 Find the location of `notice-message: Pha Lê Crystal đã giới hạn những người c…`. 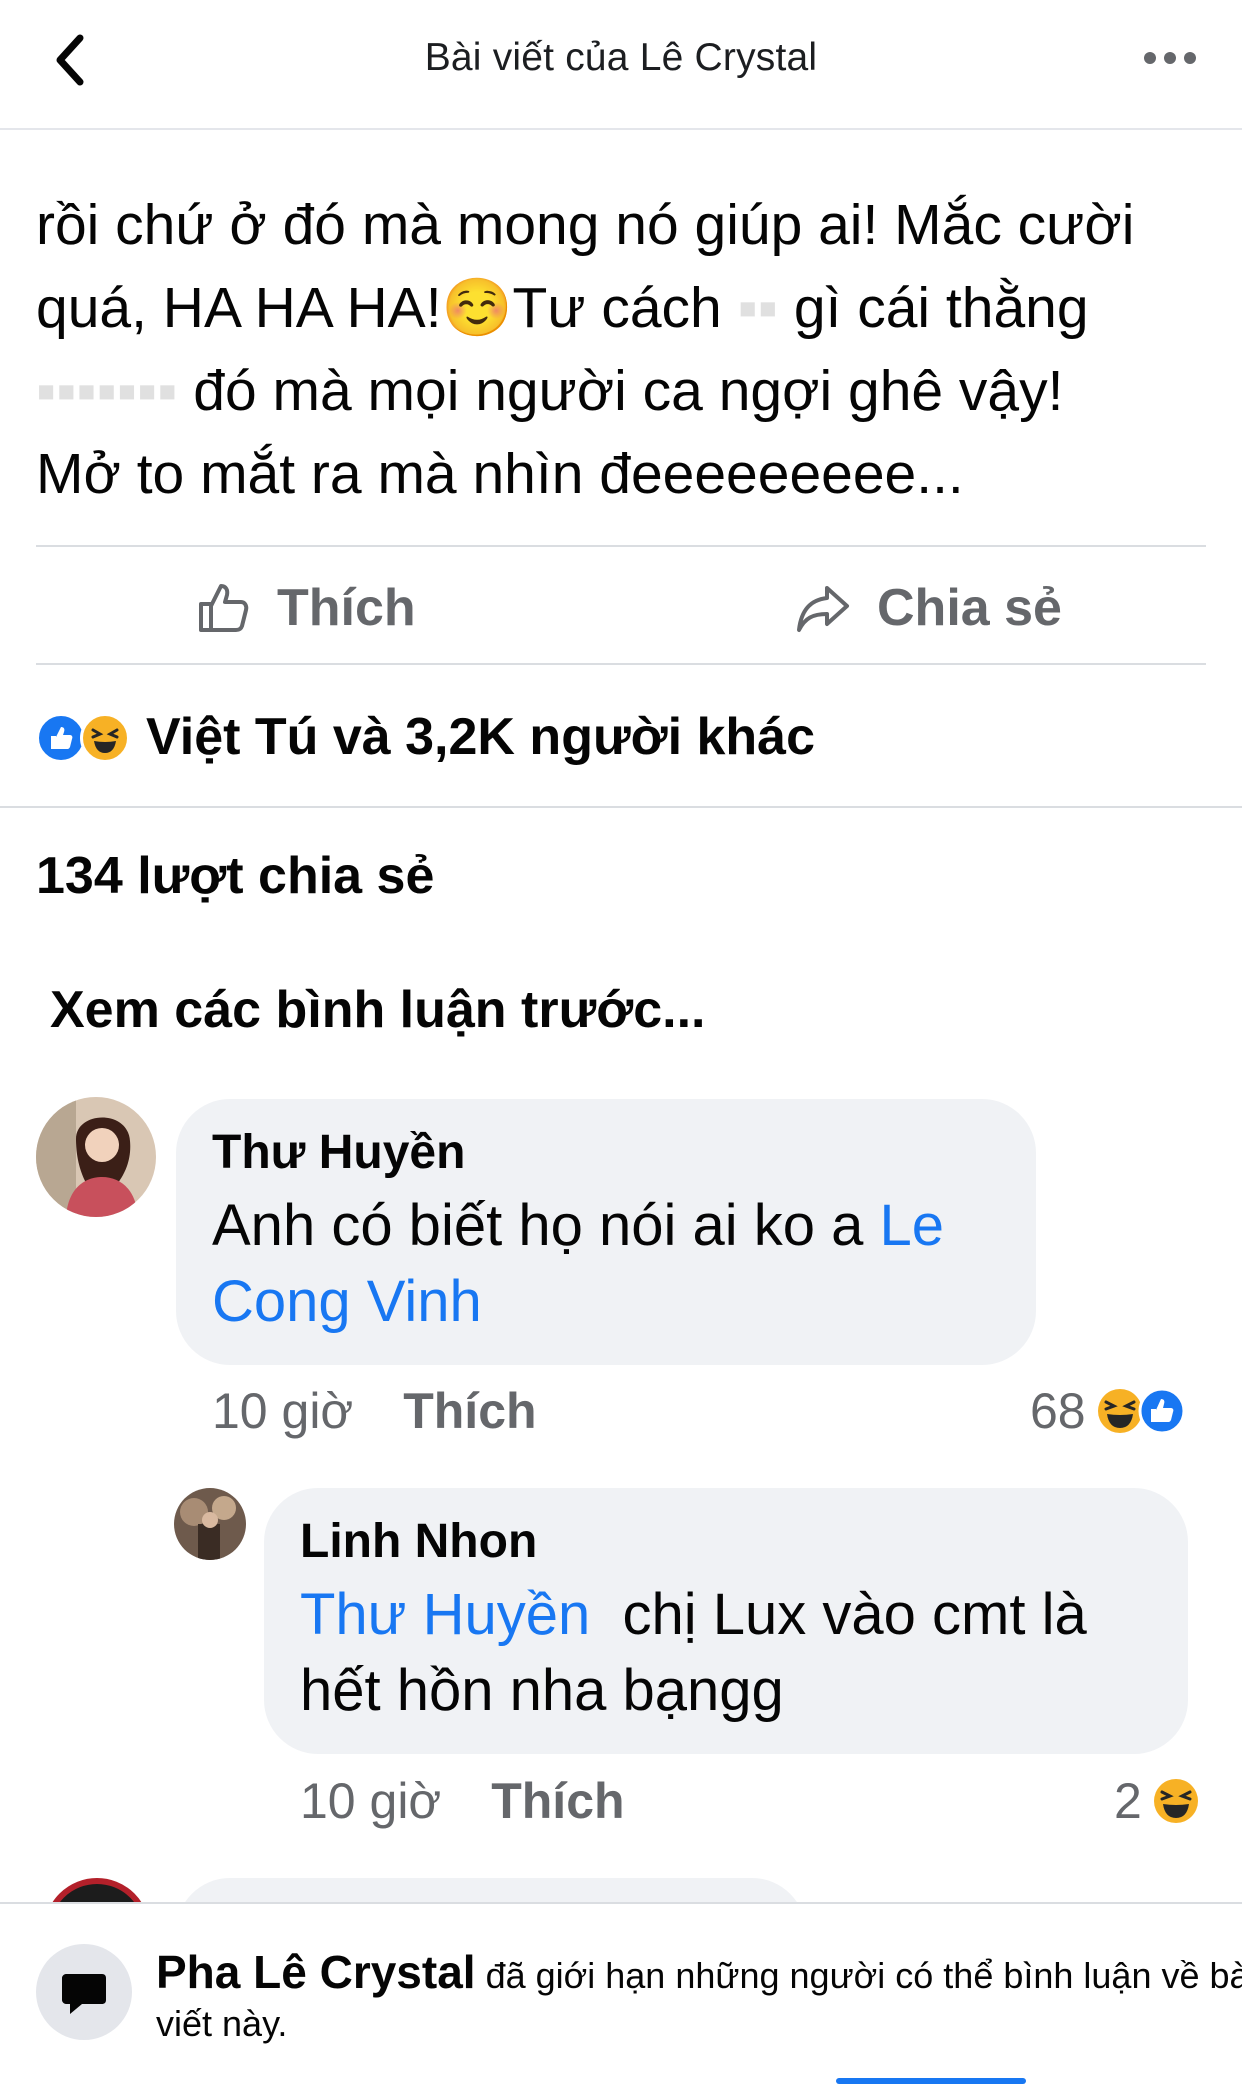

notice-message: Pha Lê Crystal đã giới hạn những người c… is located at coordinates (699, 1995).